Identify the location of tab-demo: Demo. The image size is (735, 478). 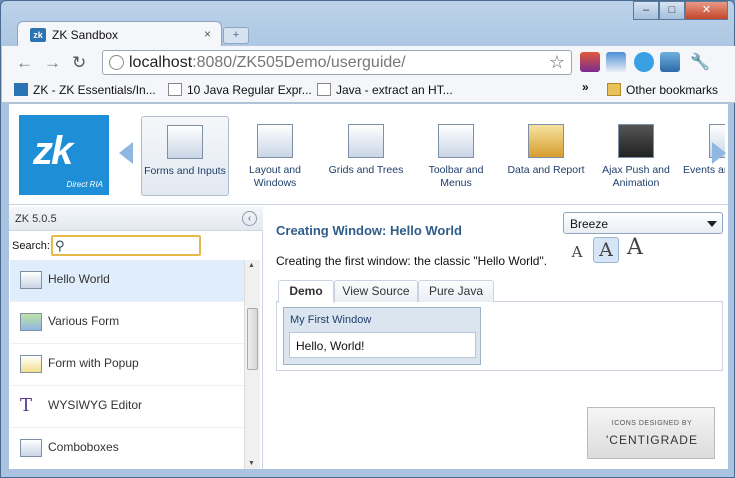
(306, 291).